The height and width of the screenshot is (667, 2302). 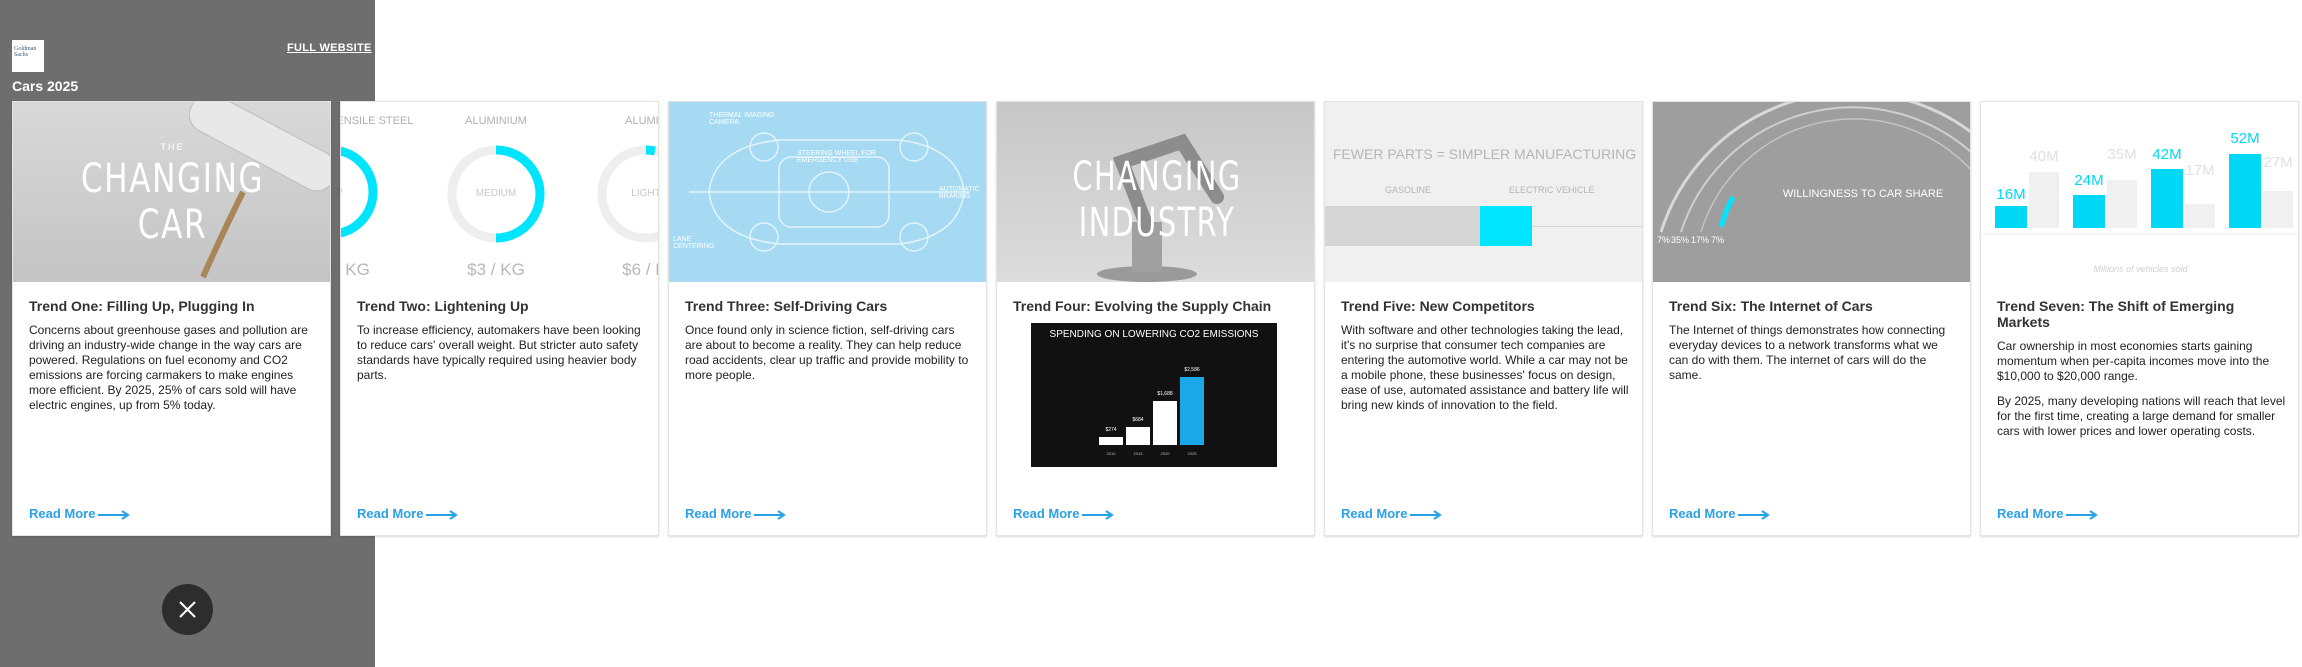 I want to click on card-title: Trend Six: The Internet of Cars, so click(x=1771, y=306).